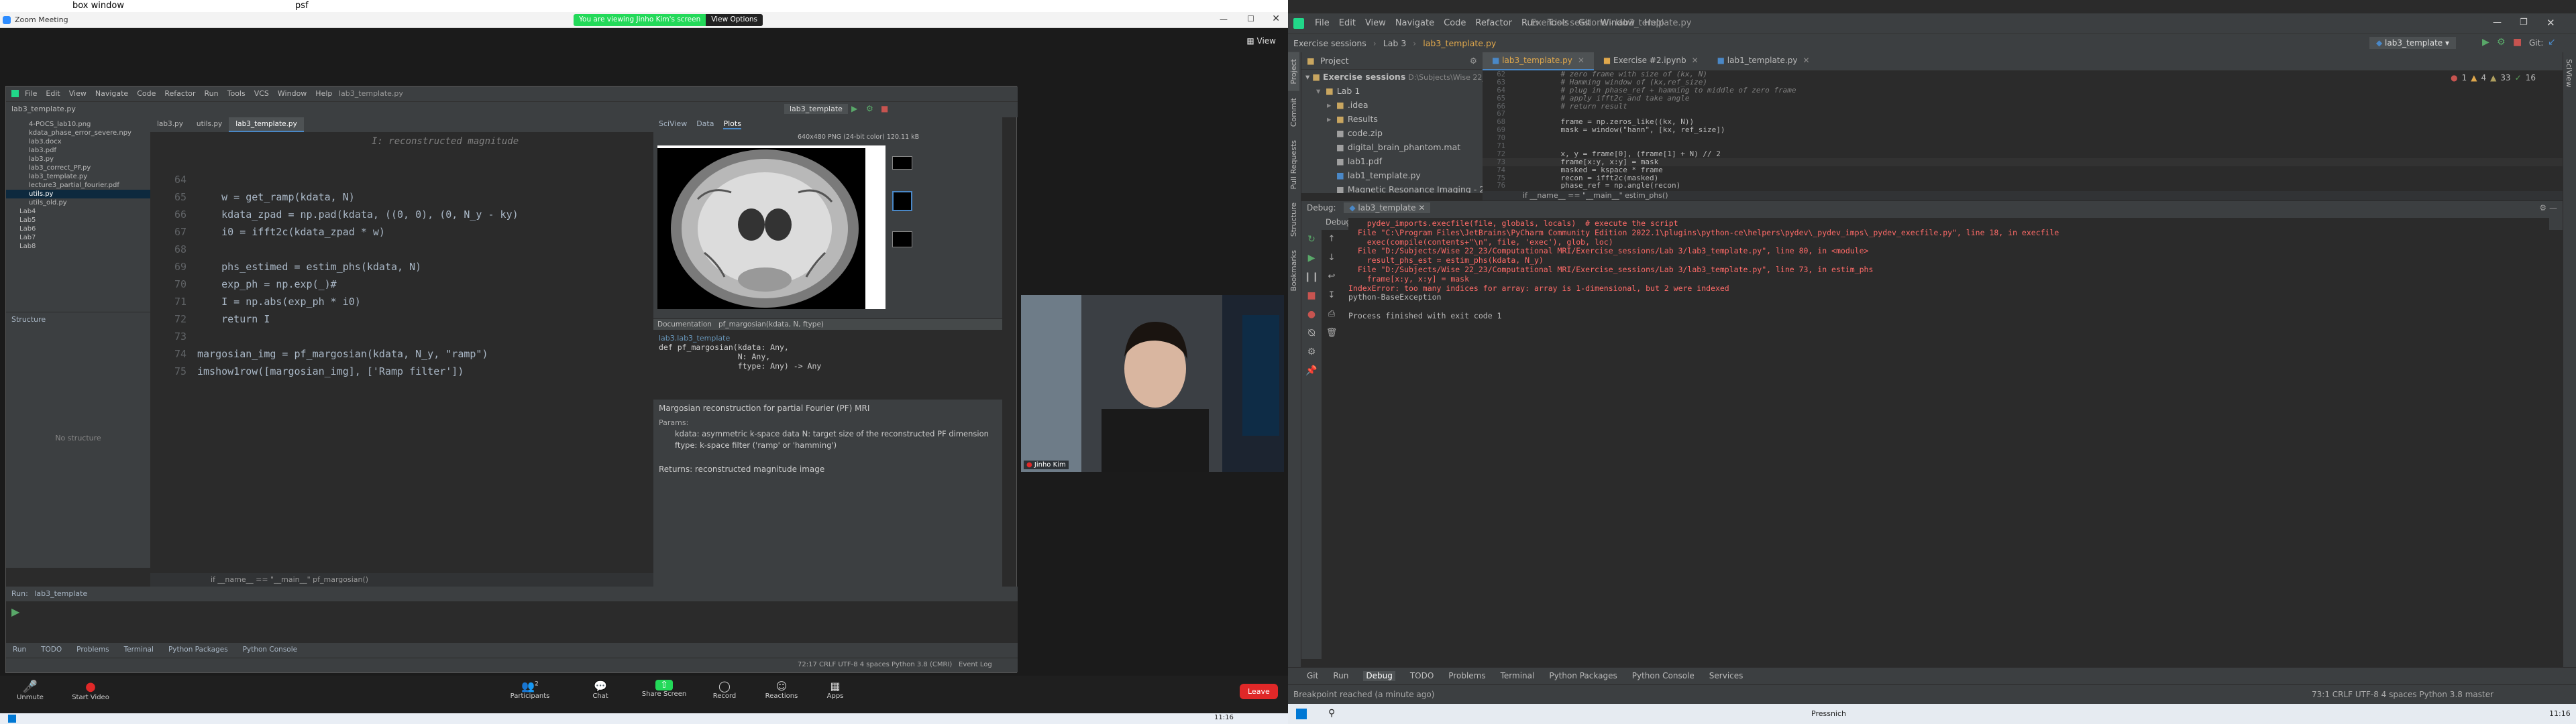 This screenshot has width=2576, height=724. What do you see at coordinates (261, 93) in the screenshot?
I see `shared-menu-vcs: VCS` at bounding box center [261, 93].